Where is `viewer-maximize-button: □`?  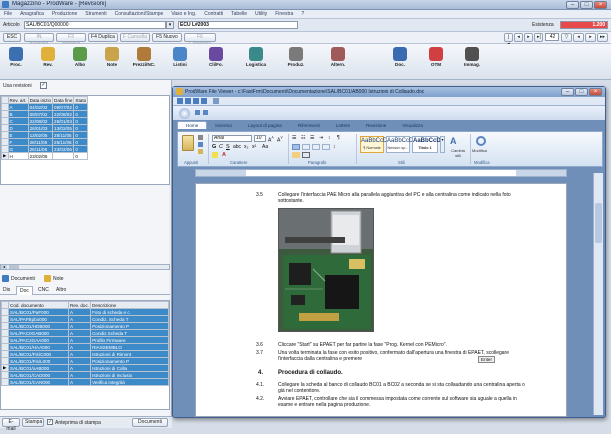
viewer-maximize-button: □ is located at coordinates (581, 92).